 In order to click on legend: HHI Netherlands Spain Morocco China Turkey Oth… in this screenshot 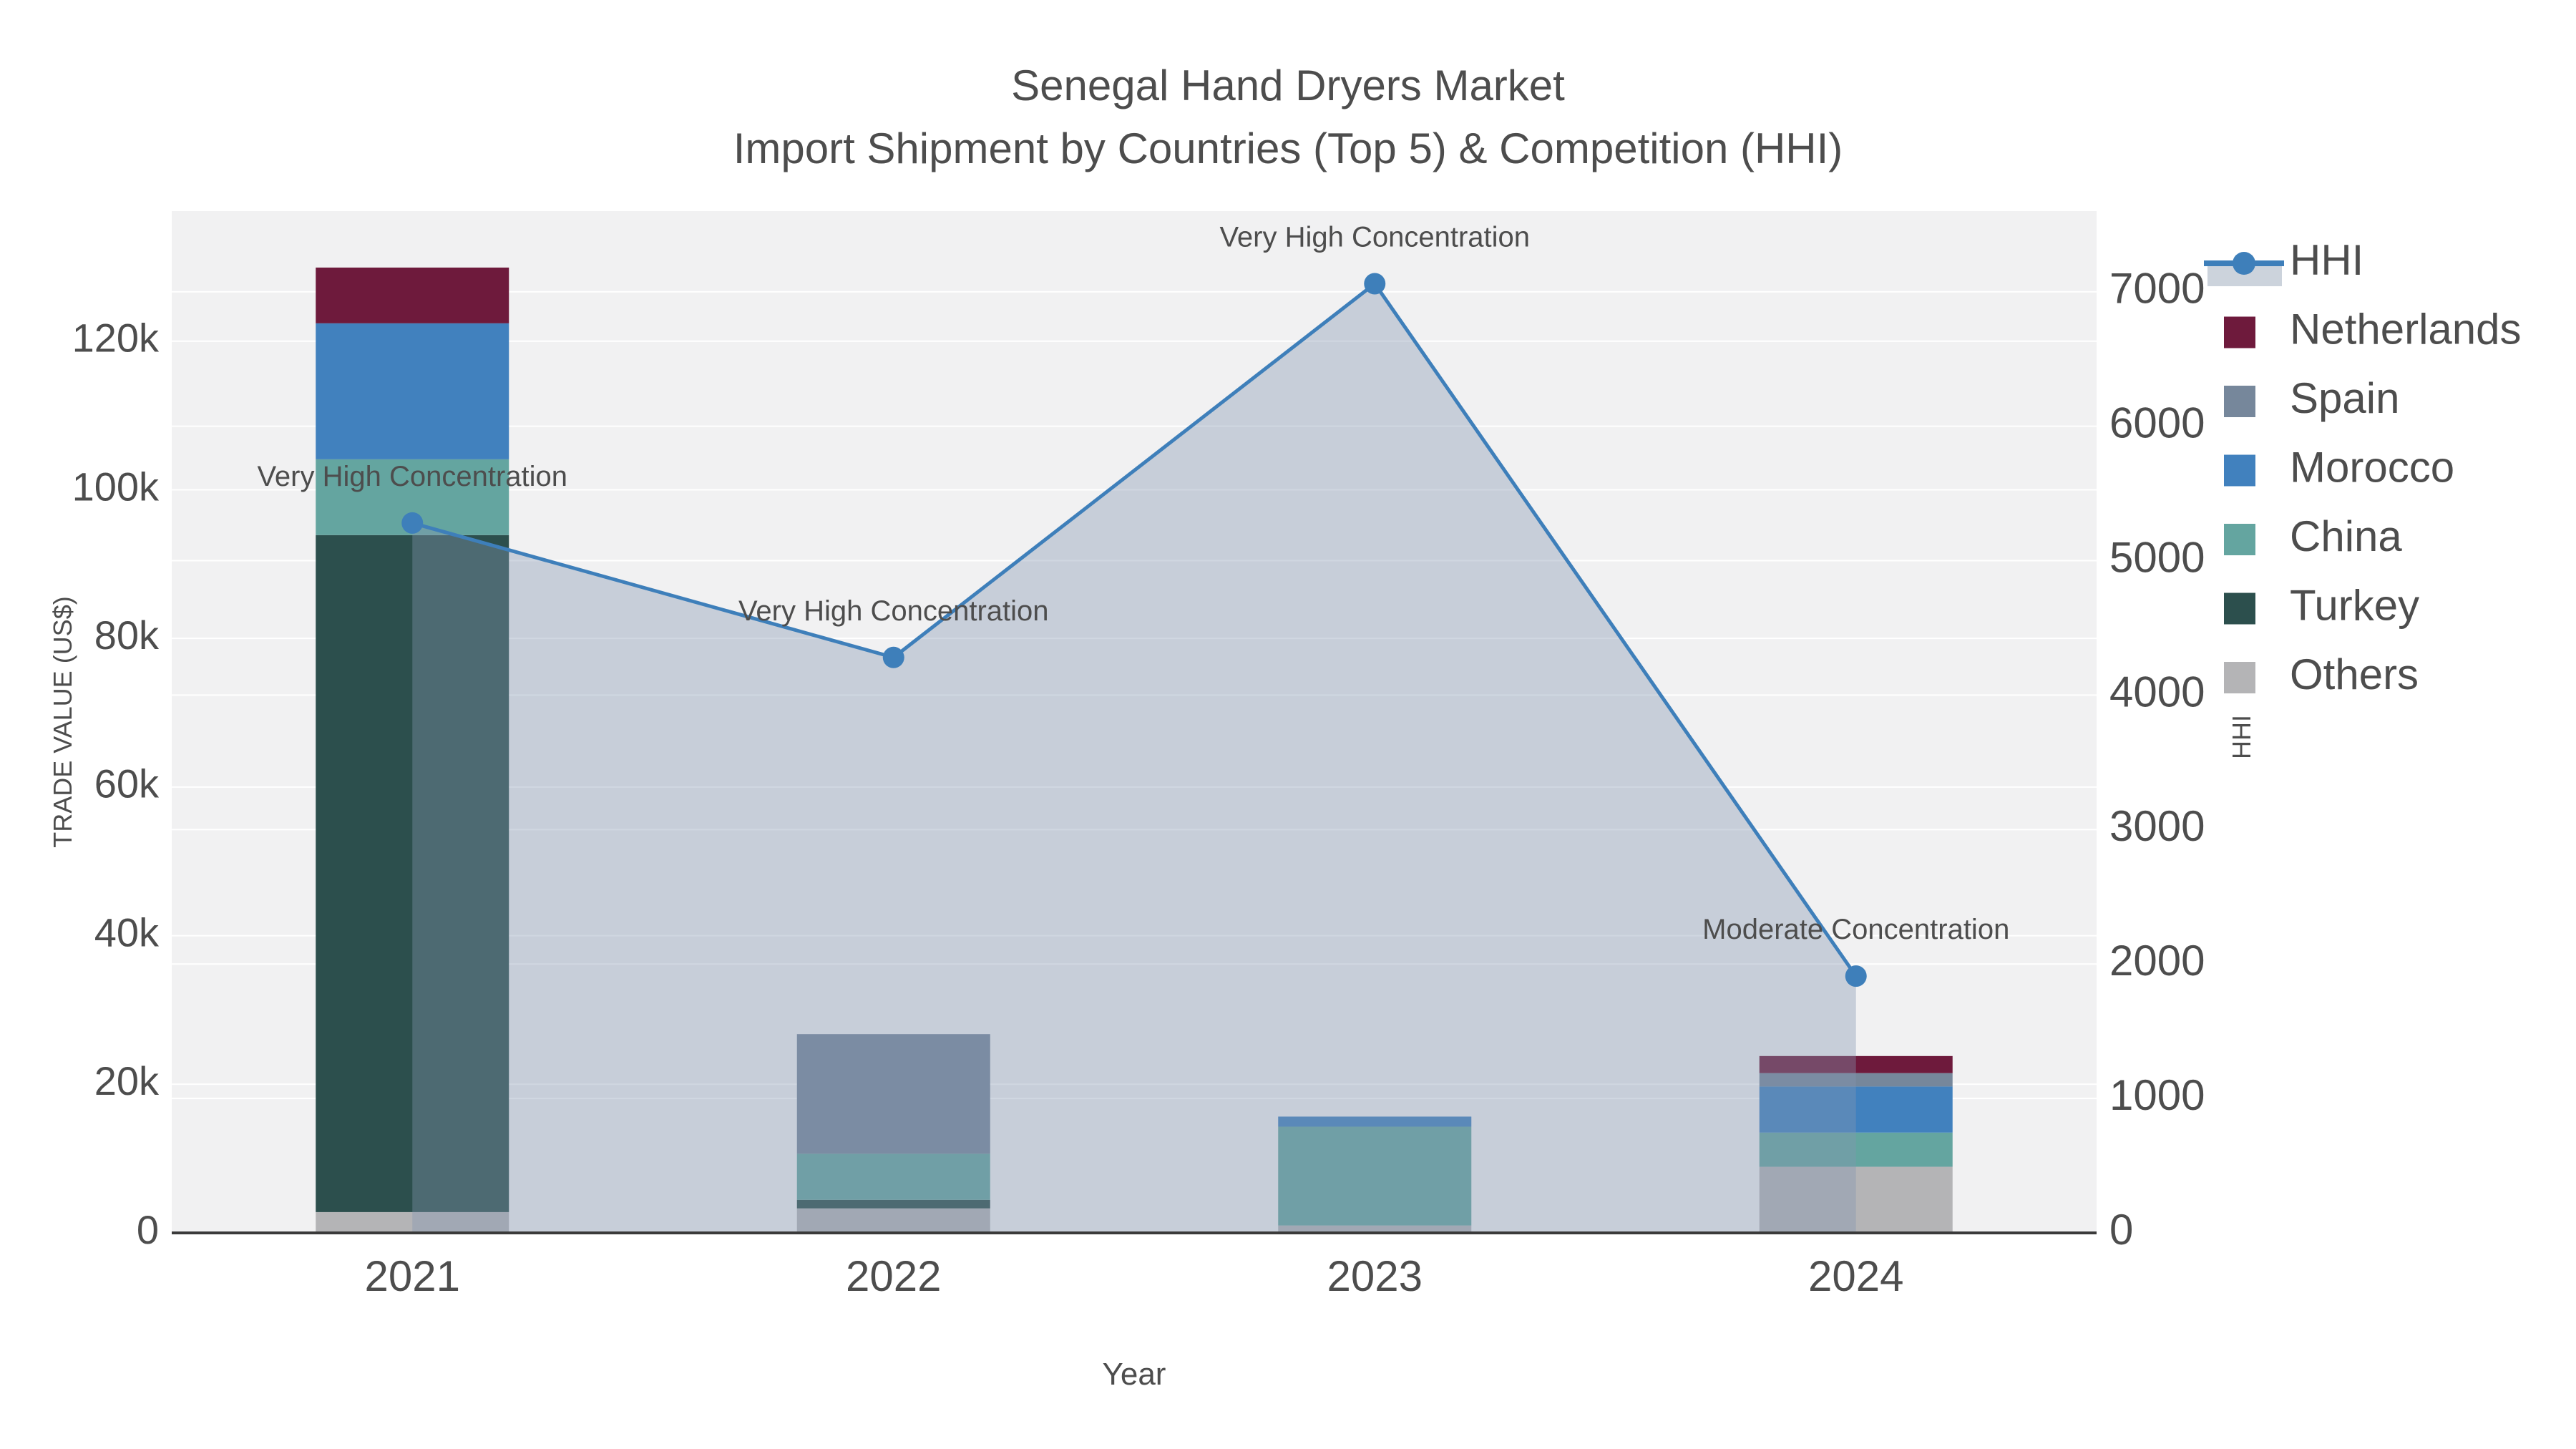, I will do `click(2363, 467)`.